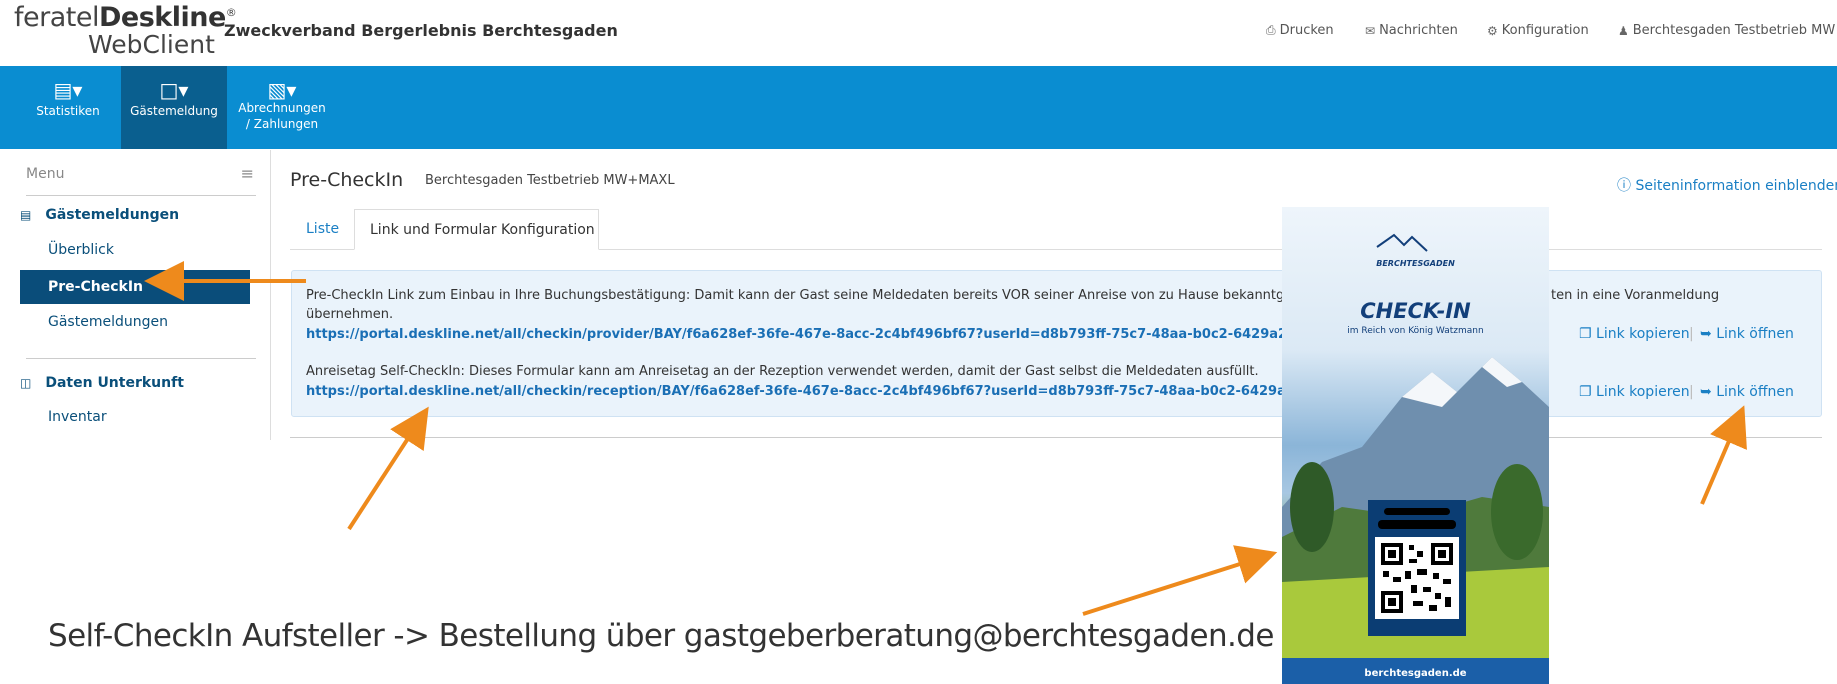  I want to click on arrow-to-open-link, so click(1723, 455).